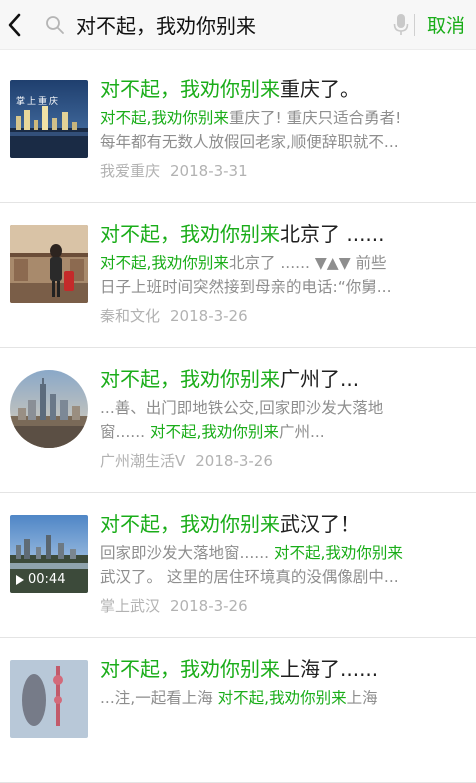 The height and width of the screenshot is (783, 476). What do you see at coordinates (307, 263) in the screenshot?
I see `snippet-text: 北京了 ...... ▼▲▼ 前些` at bounding box center [307, 263].